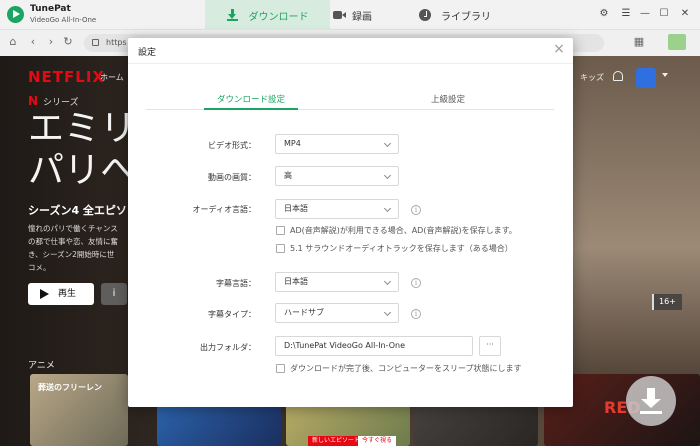  Describe the element at coordinates (61, 103) in the screenshot. I see `series-label: シリーズ` at that location.